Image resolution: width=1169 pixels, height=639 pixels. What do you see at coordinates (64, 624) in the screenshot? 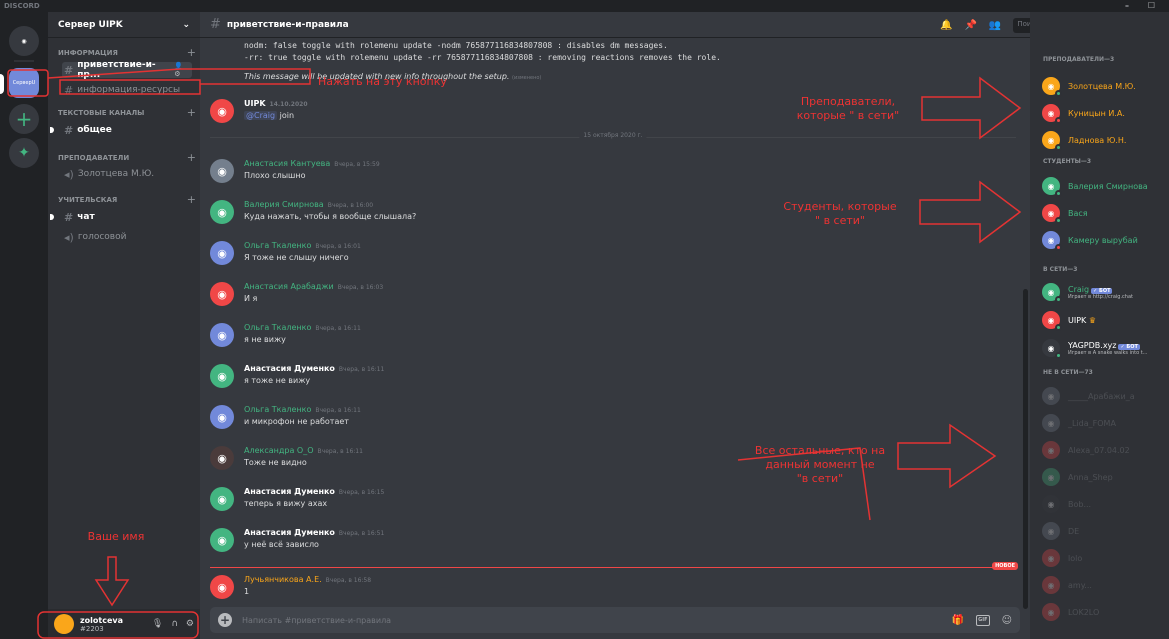
I see `avatar` at bounding box center [64, 624].